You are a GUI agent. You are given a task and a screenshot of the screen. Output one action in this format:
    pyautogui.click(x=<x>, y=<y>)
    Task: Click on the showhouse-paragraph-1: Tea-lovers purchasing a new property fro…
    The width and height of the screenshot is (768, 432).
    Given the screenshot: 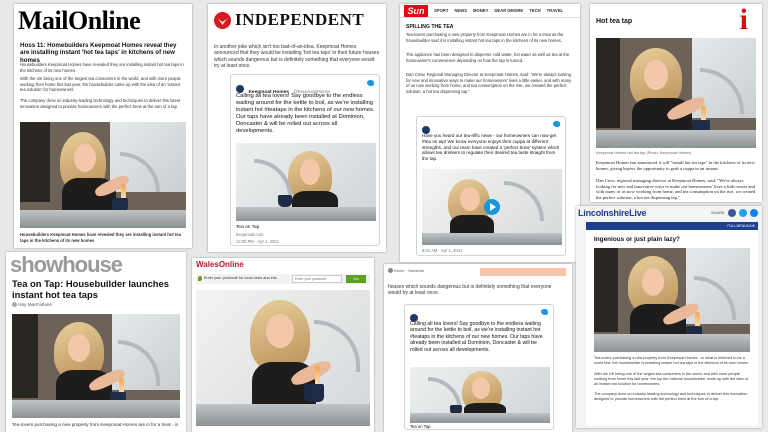 What is the action you would take?
    pyautogui.click(x=95, y=424)
    